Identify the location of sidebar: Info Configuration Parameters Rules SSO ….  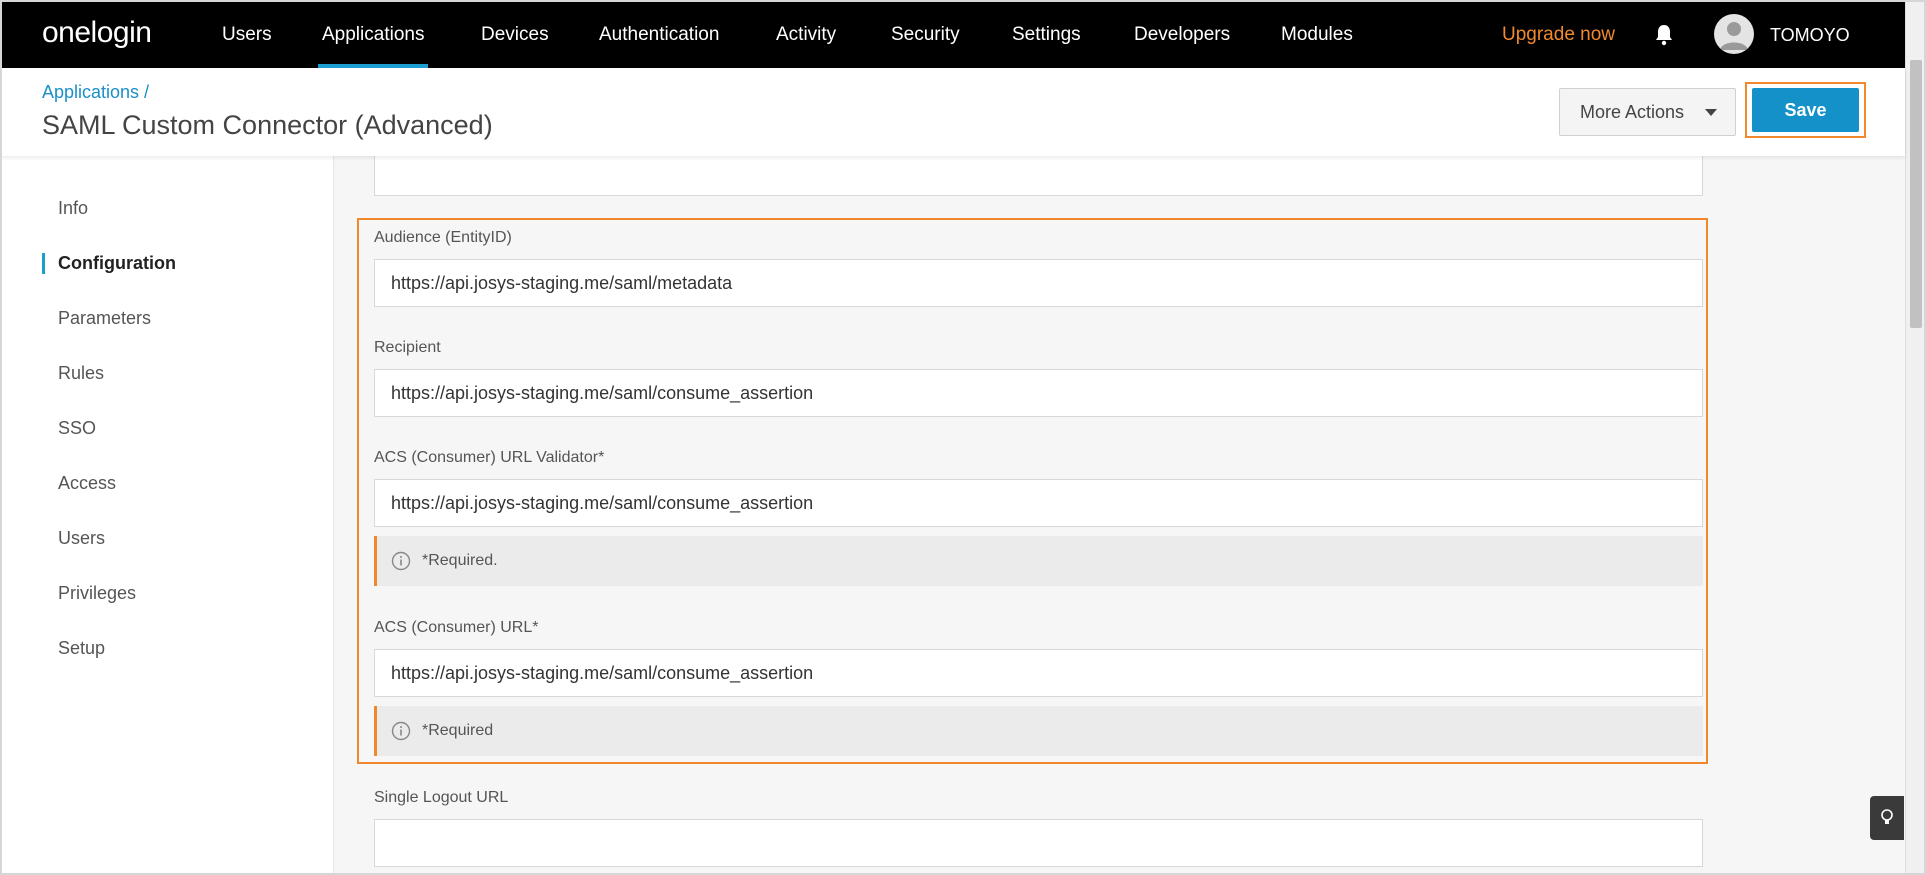
(167, 515).